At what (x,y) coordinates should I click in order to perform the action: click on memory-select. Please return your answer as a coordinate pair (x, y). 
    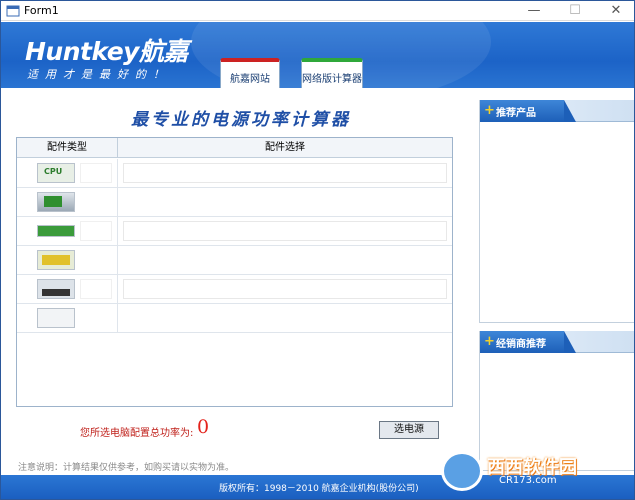
    Looking at the image, I should click on (285, 231).